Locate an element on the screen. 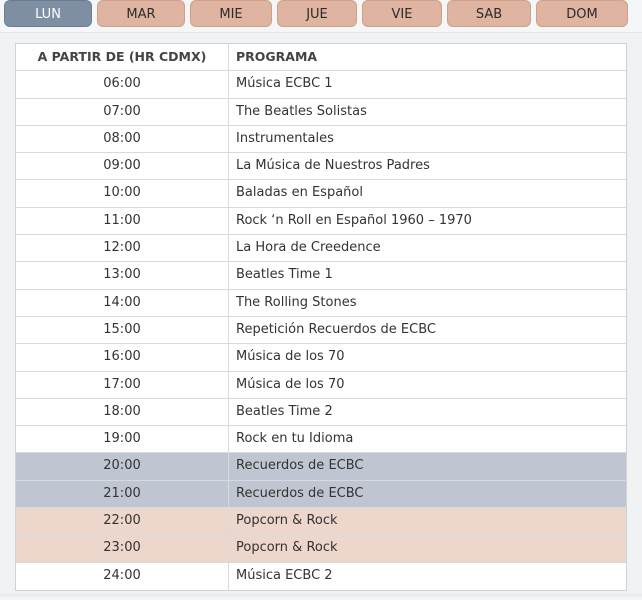 Image resolution: width=642 pixels, height=600 pixels. table-row: 09:00 La Música de Nuestros Padres is located at coordinates (321, 167).